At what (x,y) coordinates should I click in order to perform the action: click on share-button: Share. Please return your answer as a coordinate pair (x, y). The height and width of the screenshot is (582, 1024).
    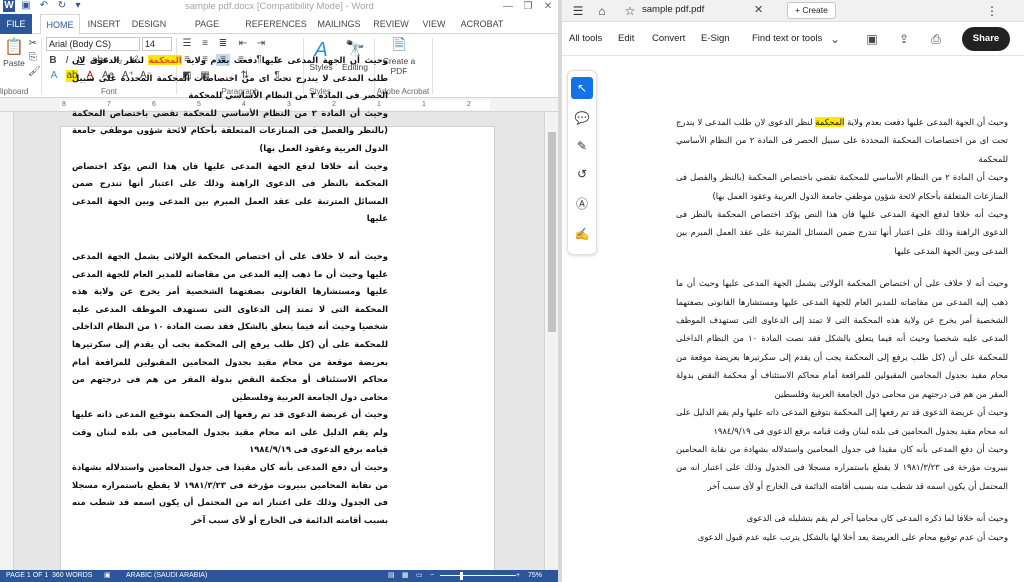
    Looking at the image, I should click on (986, 39).